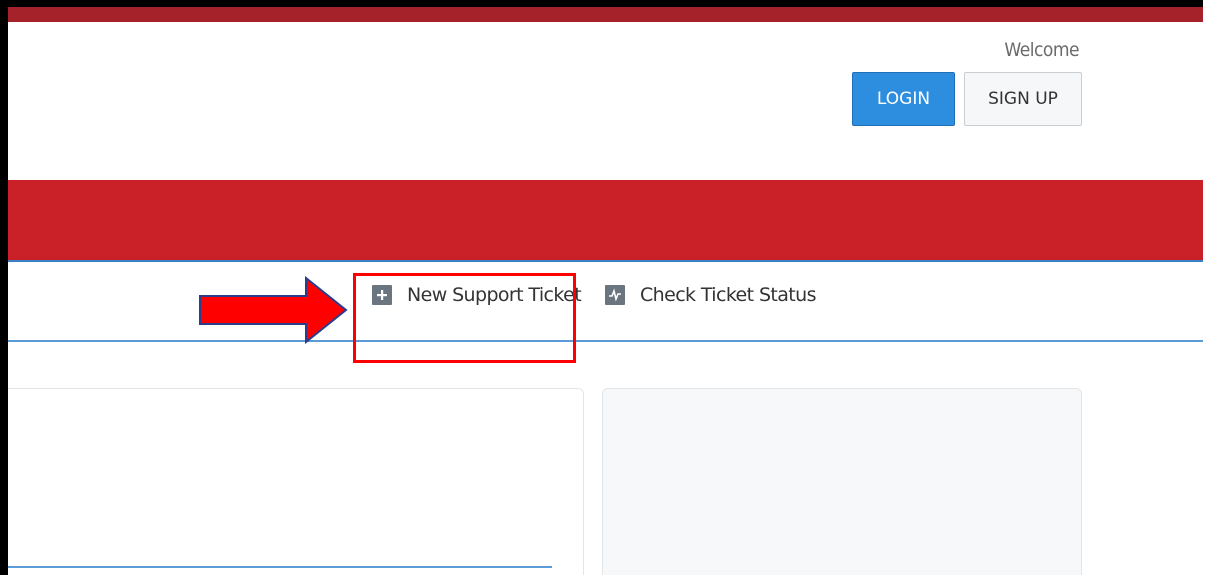  I want to click on annotation-highlight-box, so click(464, 318).